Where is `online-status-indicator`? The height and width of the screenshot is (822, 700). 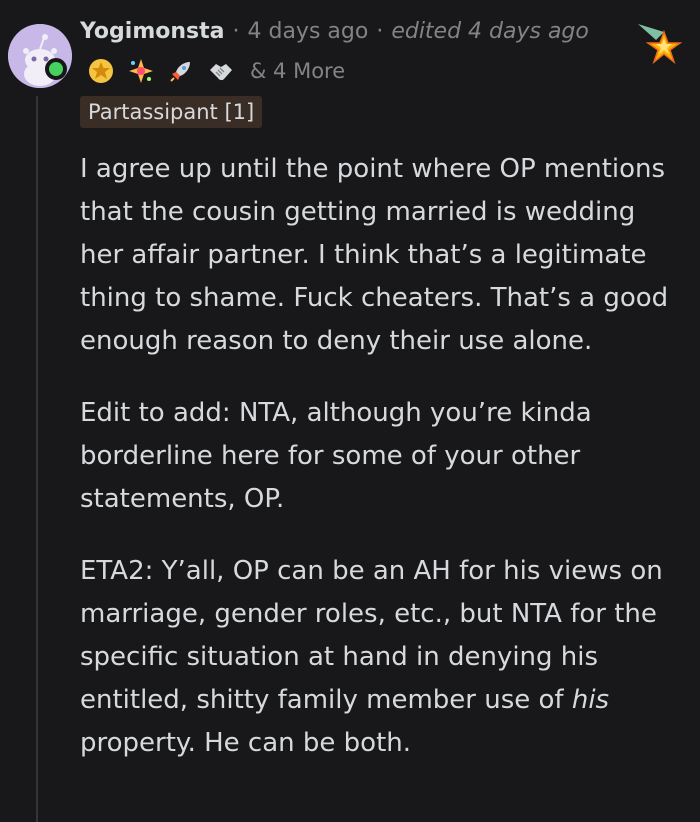 online-status-indicator is located at coordinates (56, 69).